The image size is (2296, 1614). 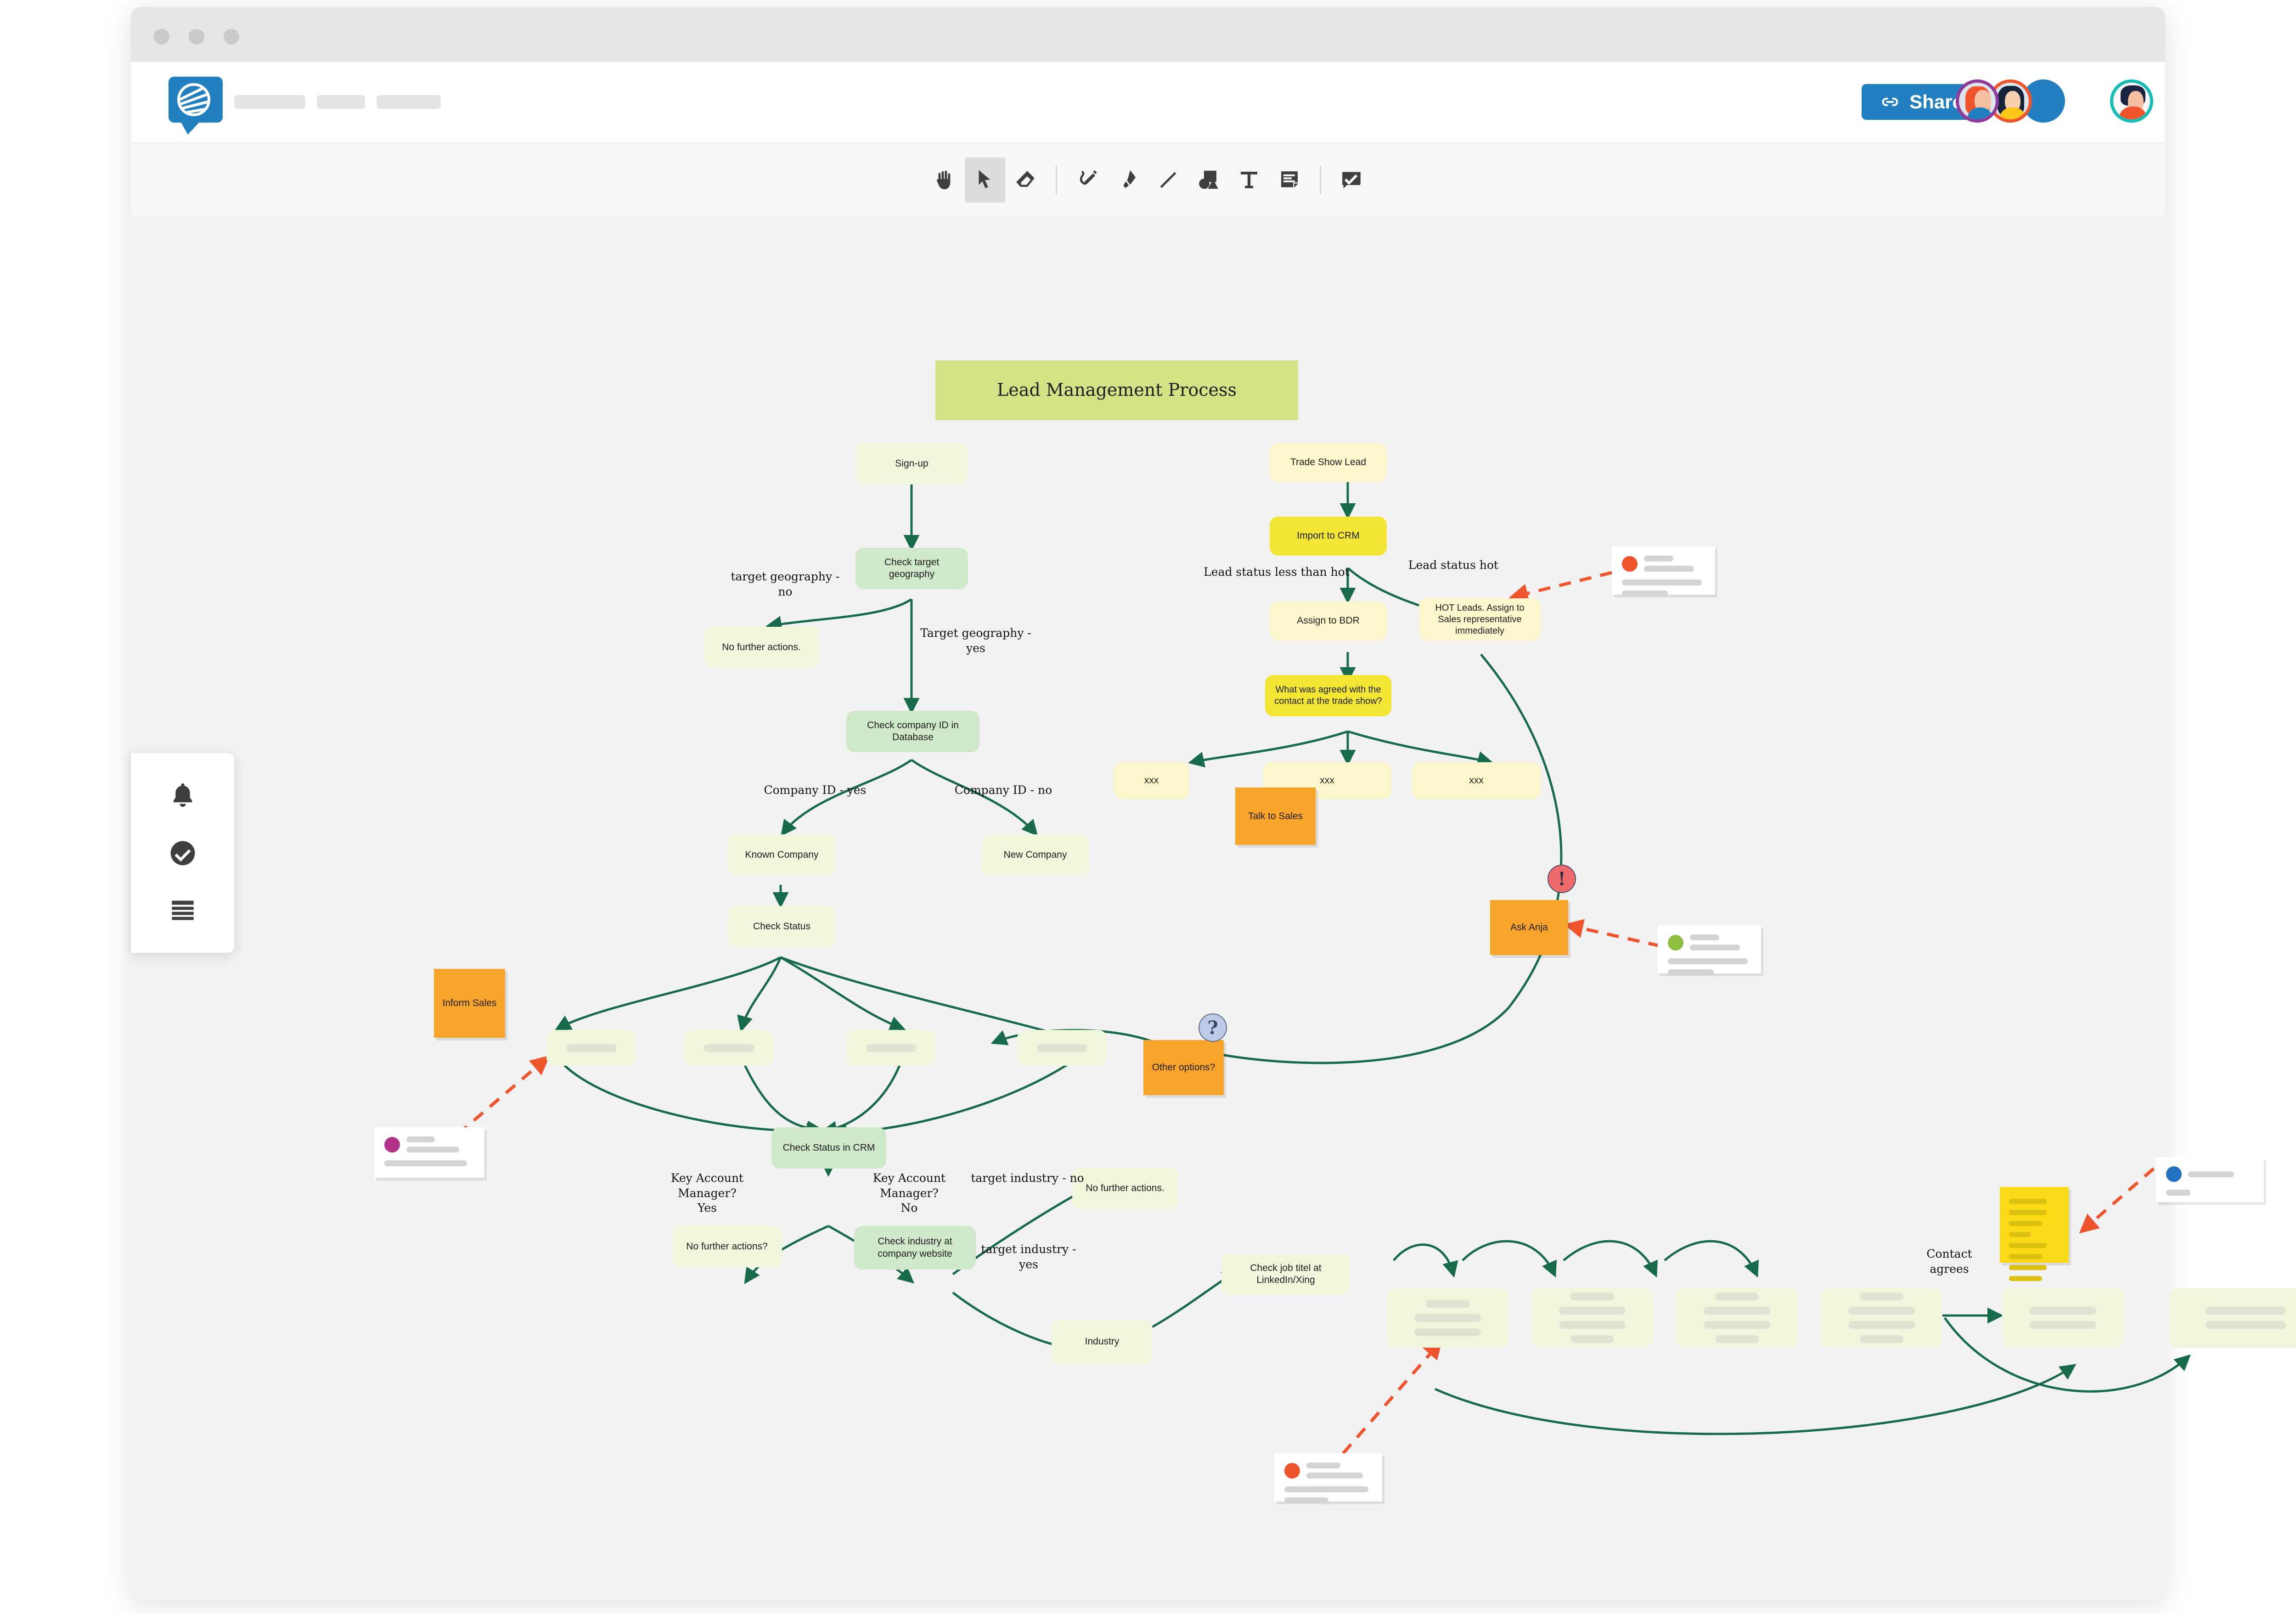 What do you see at coordinates (2054, 101) in the screenshot?
I see `avatar-group` at bounding box center [2054, 101].